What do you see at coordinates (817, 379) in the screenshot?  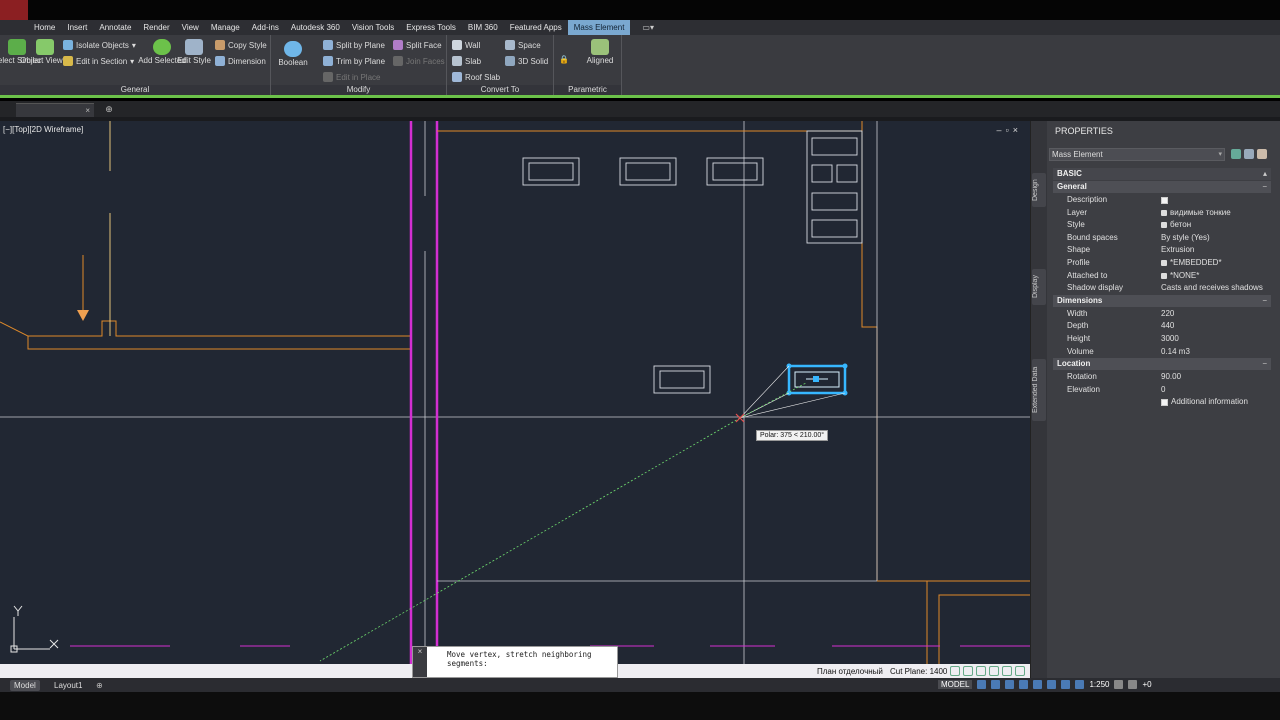 I see `selected-mass-element` at bounding box center [817, 379].